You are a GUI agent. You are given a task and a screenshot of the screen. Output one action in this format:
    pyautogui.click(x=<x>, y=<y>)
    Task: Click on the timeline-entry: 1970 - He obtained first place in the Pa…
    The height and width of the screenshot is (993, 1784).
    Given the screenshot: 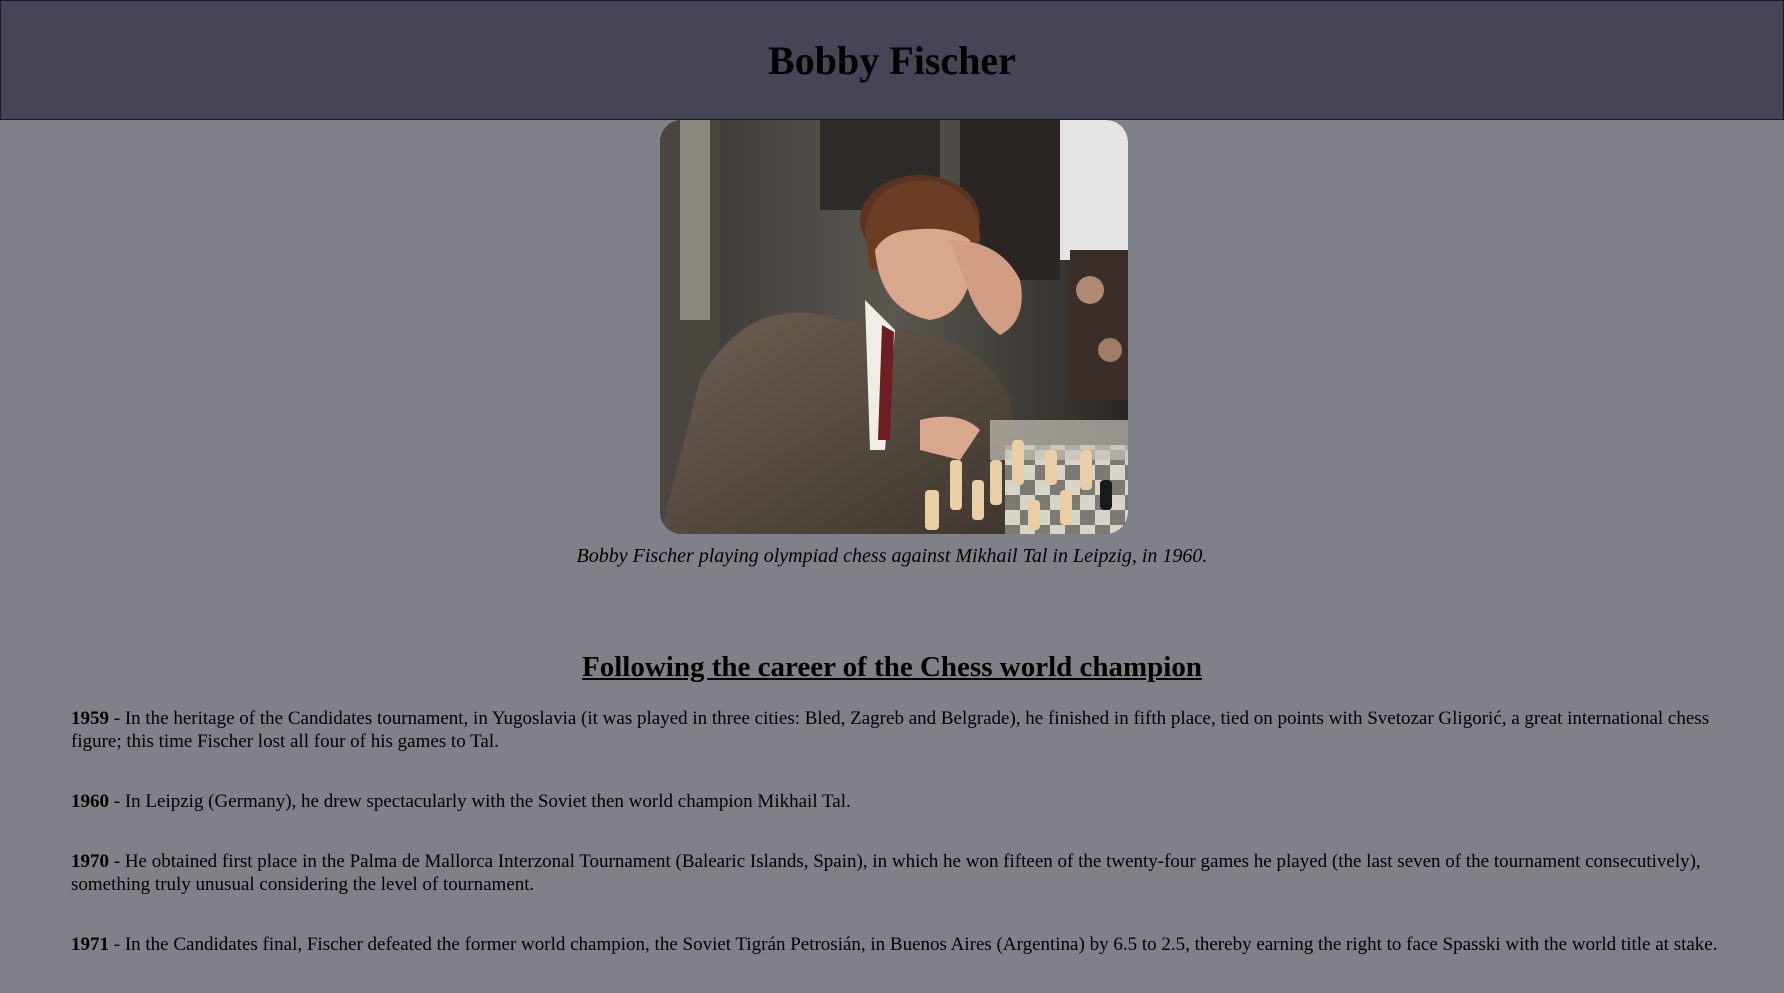 What is the action you would take?
    pyautogui.click(x=911, y=873)
    